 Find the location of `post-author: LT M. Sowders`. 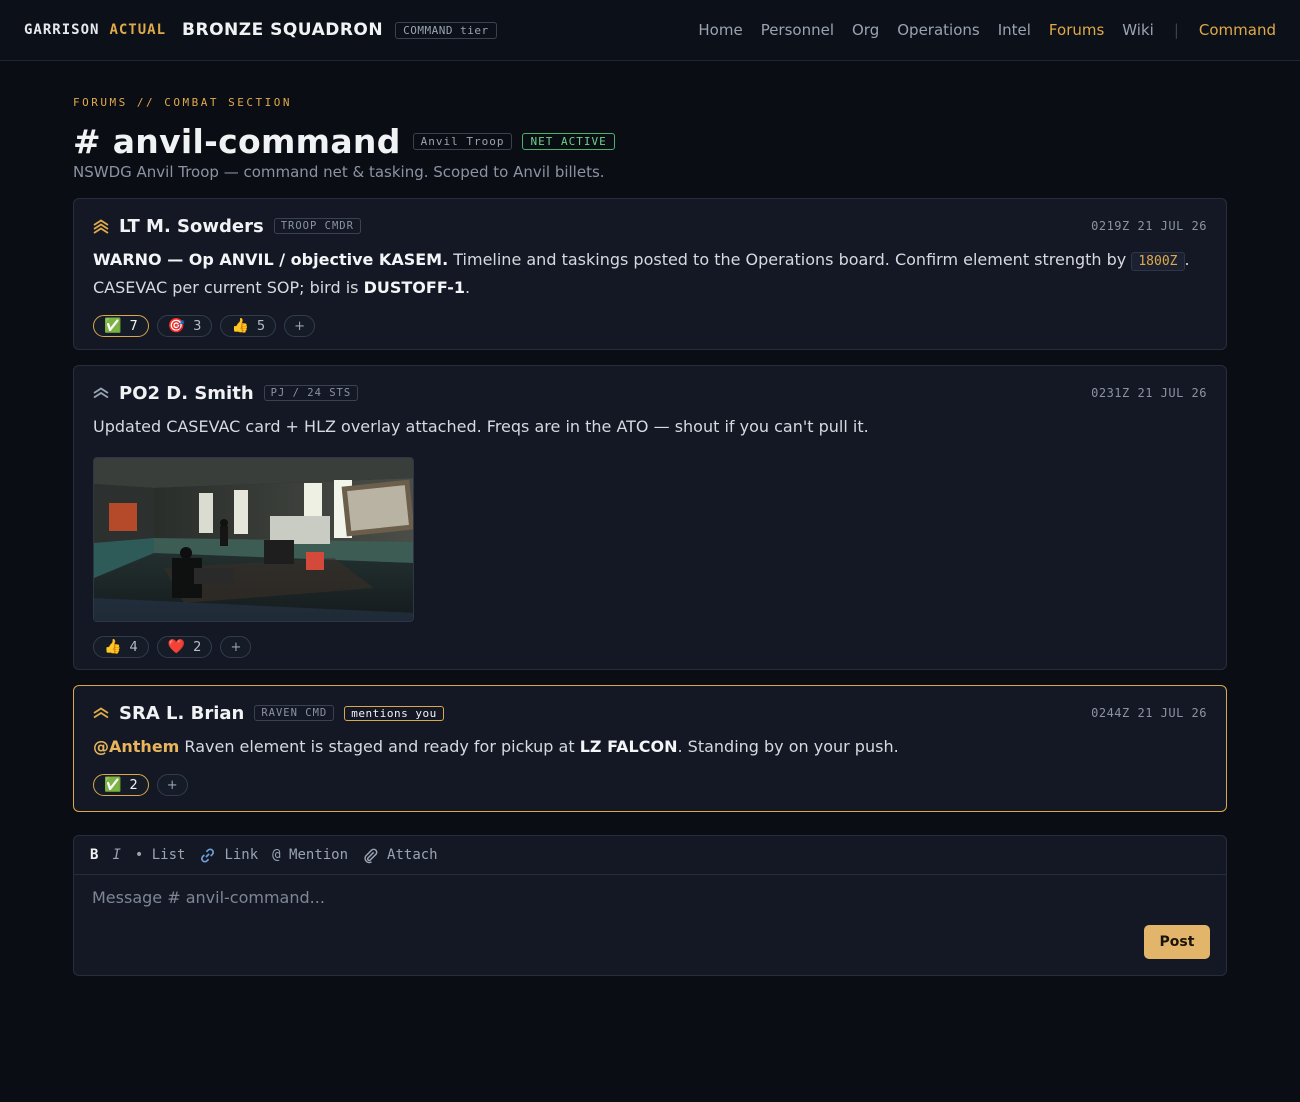

post-author: LT M. Sowders is located at coordinates (191, 226).